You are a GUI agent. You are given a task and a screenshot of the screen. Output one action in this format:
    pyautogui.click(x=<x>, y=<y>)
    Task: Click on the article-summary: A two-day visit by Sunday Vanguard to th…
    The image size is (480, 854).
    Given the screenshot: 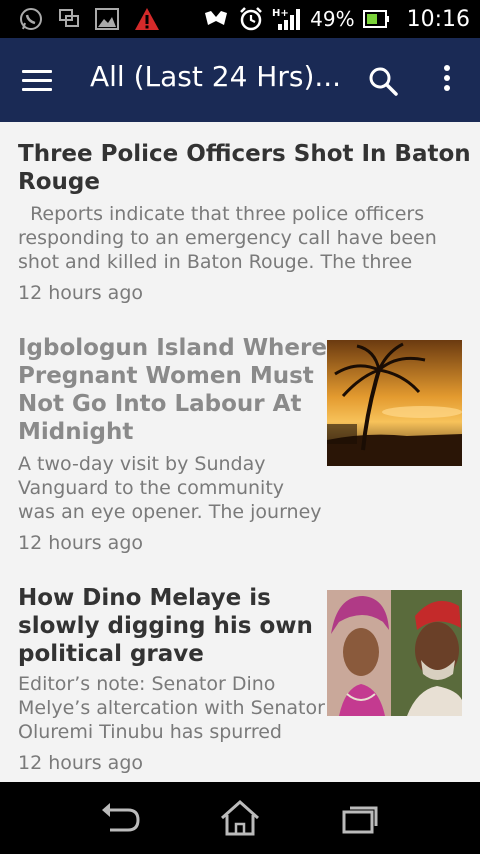 What is the action you would take?
    pyautogui.click(x=170, y=488)
    